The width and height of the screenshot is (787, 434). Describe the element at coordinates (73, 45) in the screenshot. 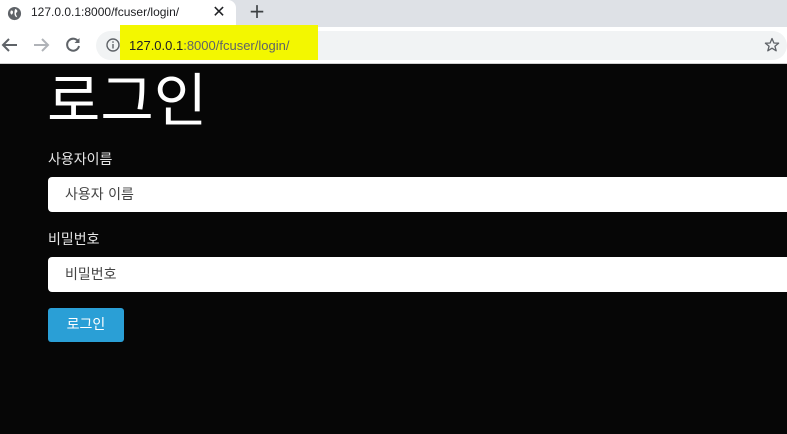

I see `reload-icon` at that location.